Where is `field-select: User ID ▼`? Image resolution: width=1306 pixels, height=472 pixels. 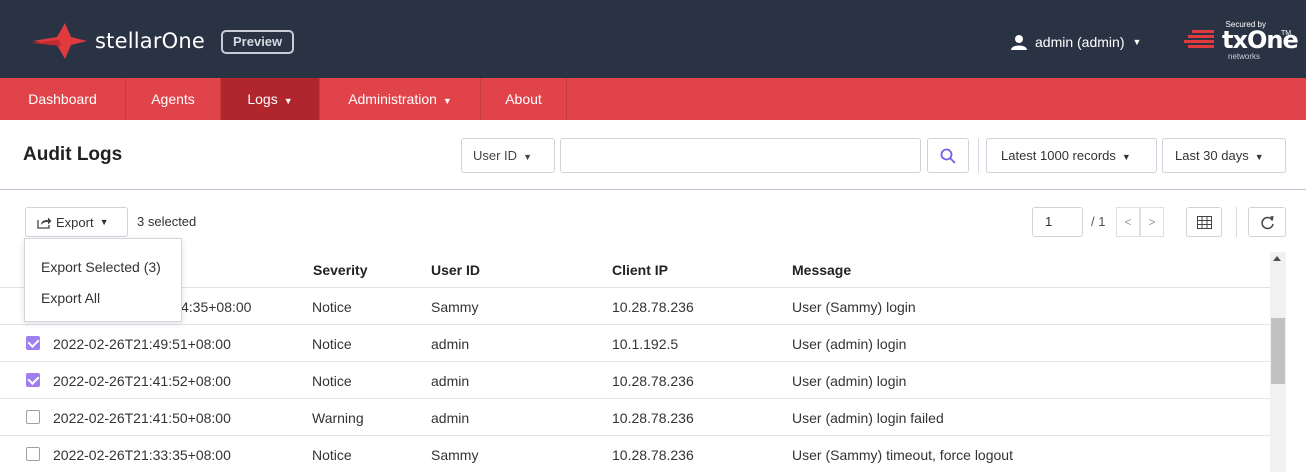
field-select: User ID ▼ is located at coordinates (508, 155).